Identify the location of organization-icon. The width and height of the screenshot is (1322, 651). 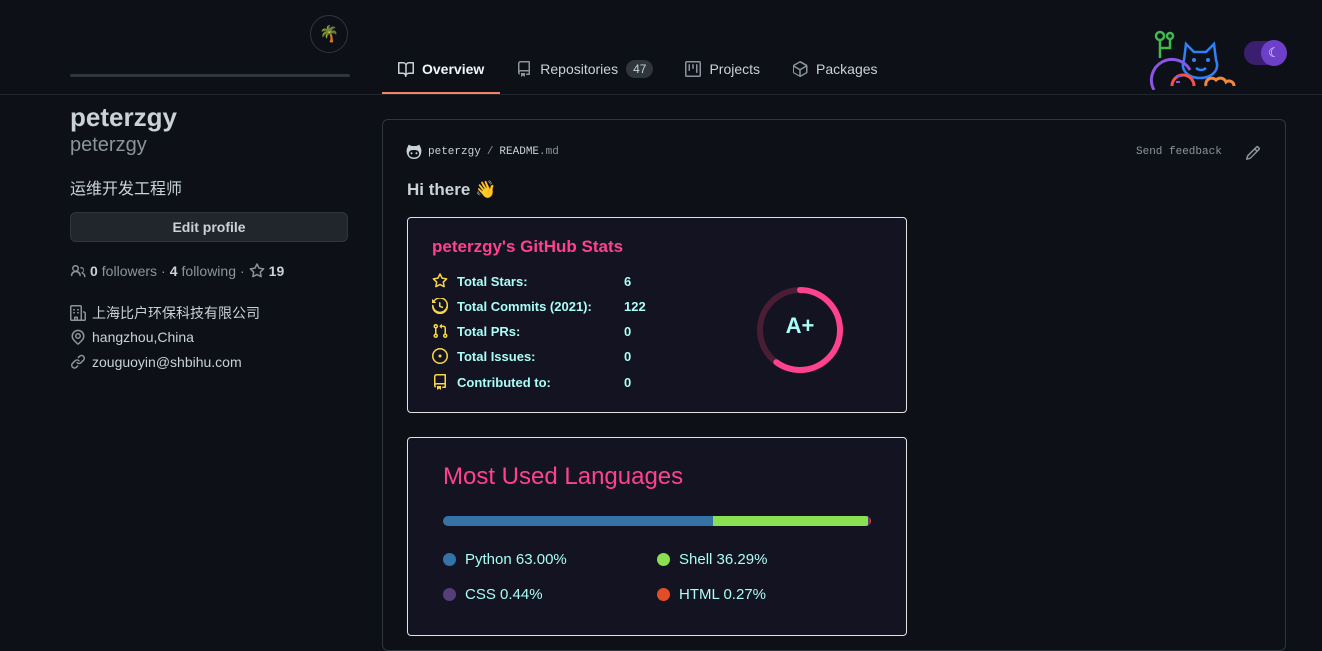
(78, 313).